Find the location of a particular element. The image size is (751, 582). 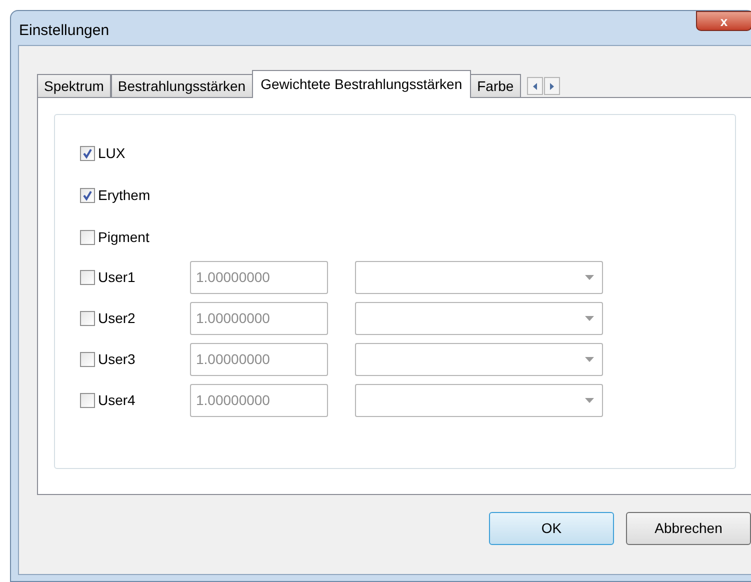

checkbox-label: User2 is located at coordinates (117, 318).